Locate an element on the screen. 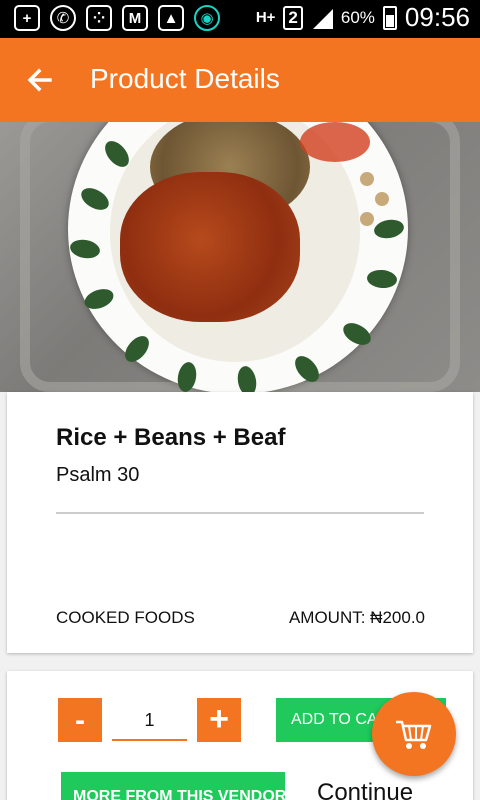  product-category: COOKED FOODS is located at coordinates (125, 617).